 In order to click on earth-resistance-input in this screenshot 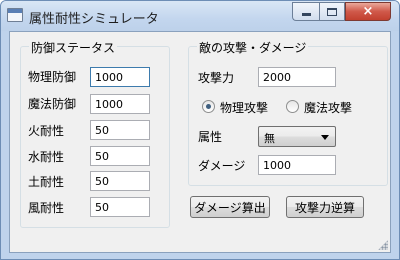, I will do `click(120, 181)`.